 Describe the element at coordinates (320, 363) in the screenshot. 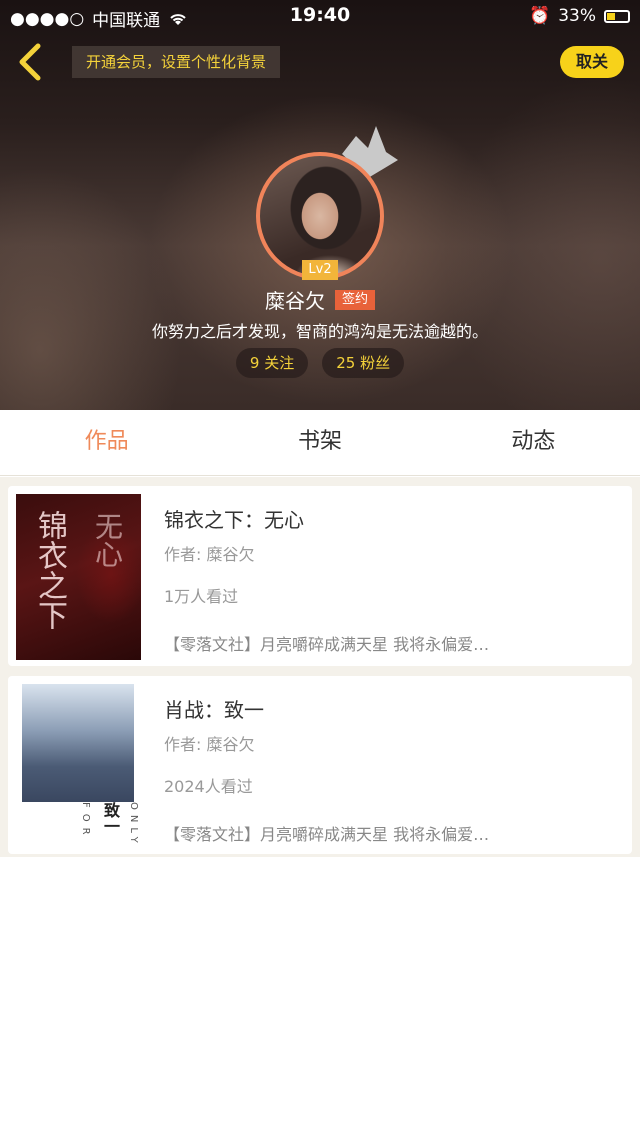

I see `stats-row: 9 关注 25 粉丝` at that location.